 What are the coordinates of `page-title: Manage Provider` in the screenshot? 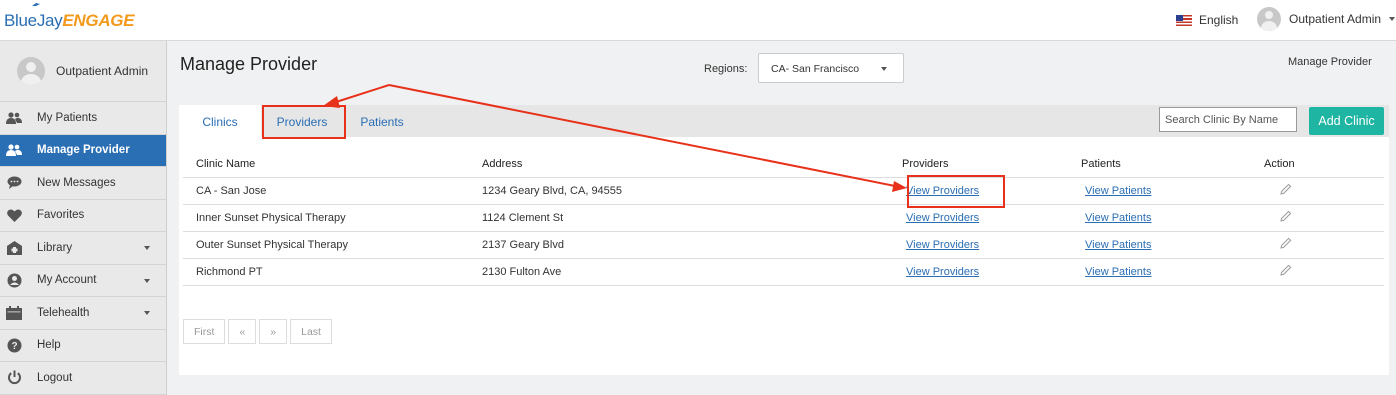 It's located at (249, 64).